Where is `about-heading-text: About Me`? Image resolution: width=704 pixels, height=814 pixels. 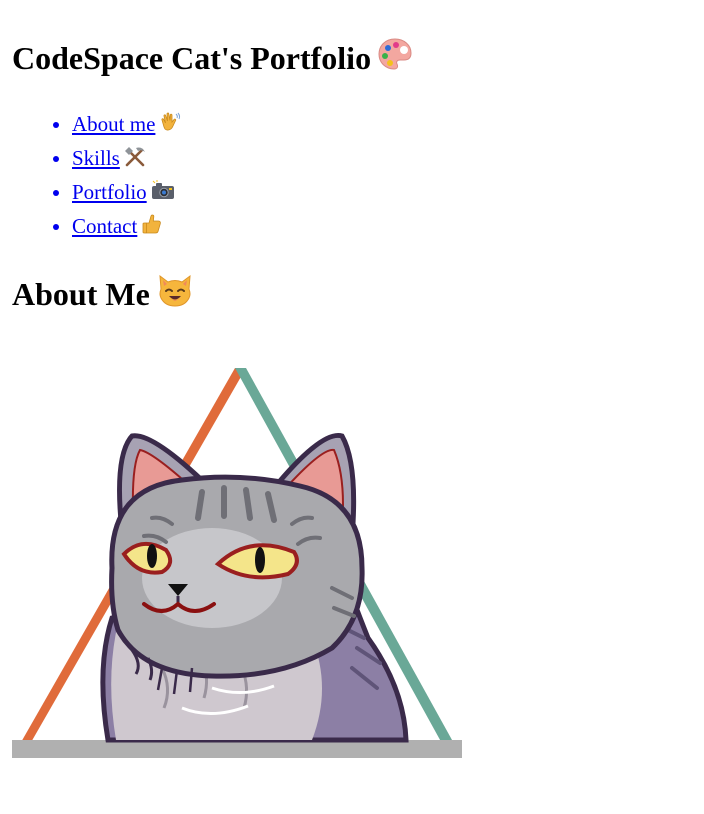 about-heading-text: About Me is located at coordinates (81, 293).